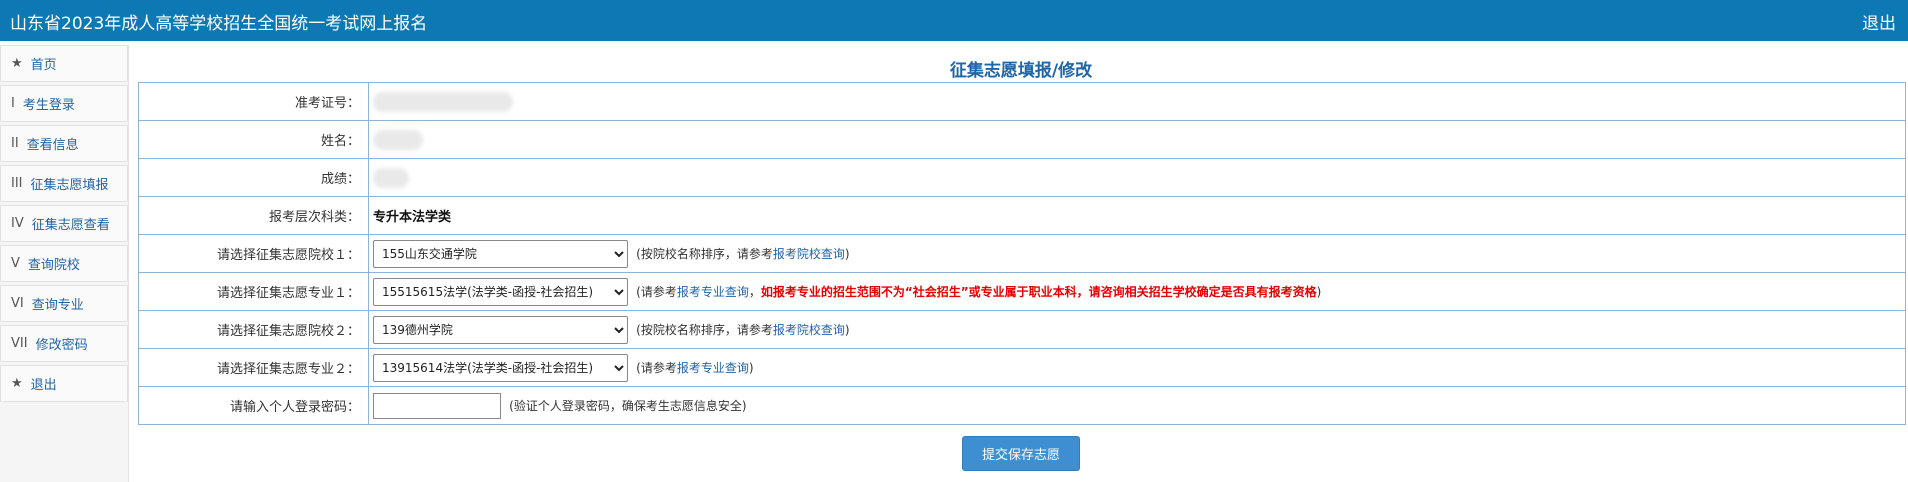 Image resolution: width=1908 pixels, height=482 pixels. What do you see at coordinates (1022, 329) in the screenshot?
I see `form-row-school-2: 请选择征集志愿院校２： 139德州学院 (按院校名称排序，请参考报考院校查询)` at bounding box center [1022, 329].